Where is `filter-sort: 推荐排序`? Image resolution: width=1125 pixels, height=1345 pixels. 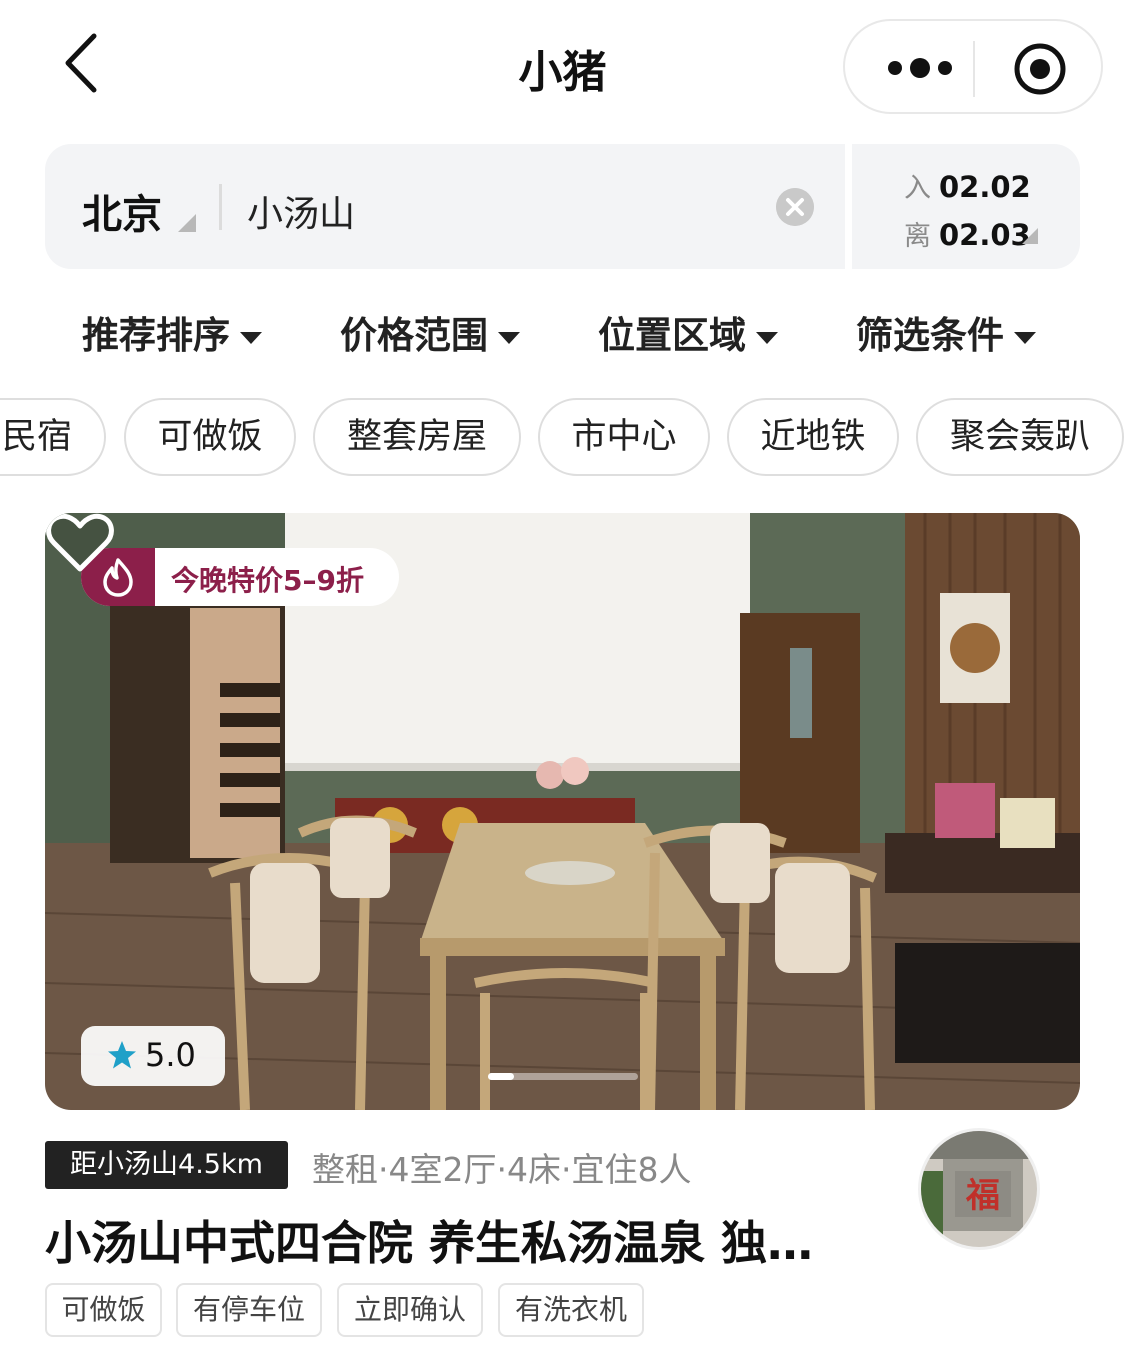
filter-sort: 推荐排序 is located at coordinates (172, 332).